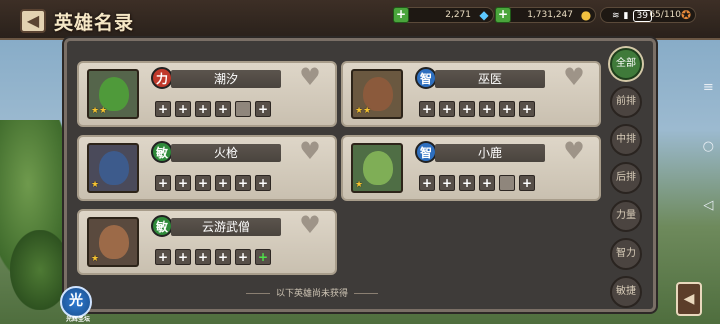 Image resolution: width=720 pixels, height=324 pixels. Describe the element at coordinates (226, 79) in the screenshot. I see `hero-name: 潮汐` at that location.